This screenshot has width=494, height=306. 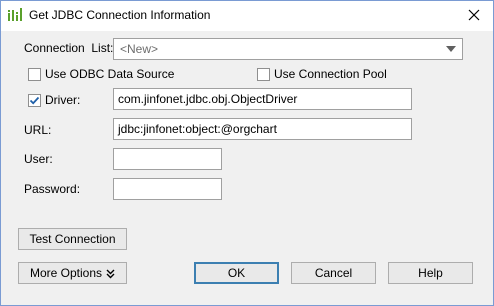 I want to click on ok-button: OK, so click(x=236, y=273).